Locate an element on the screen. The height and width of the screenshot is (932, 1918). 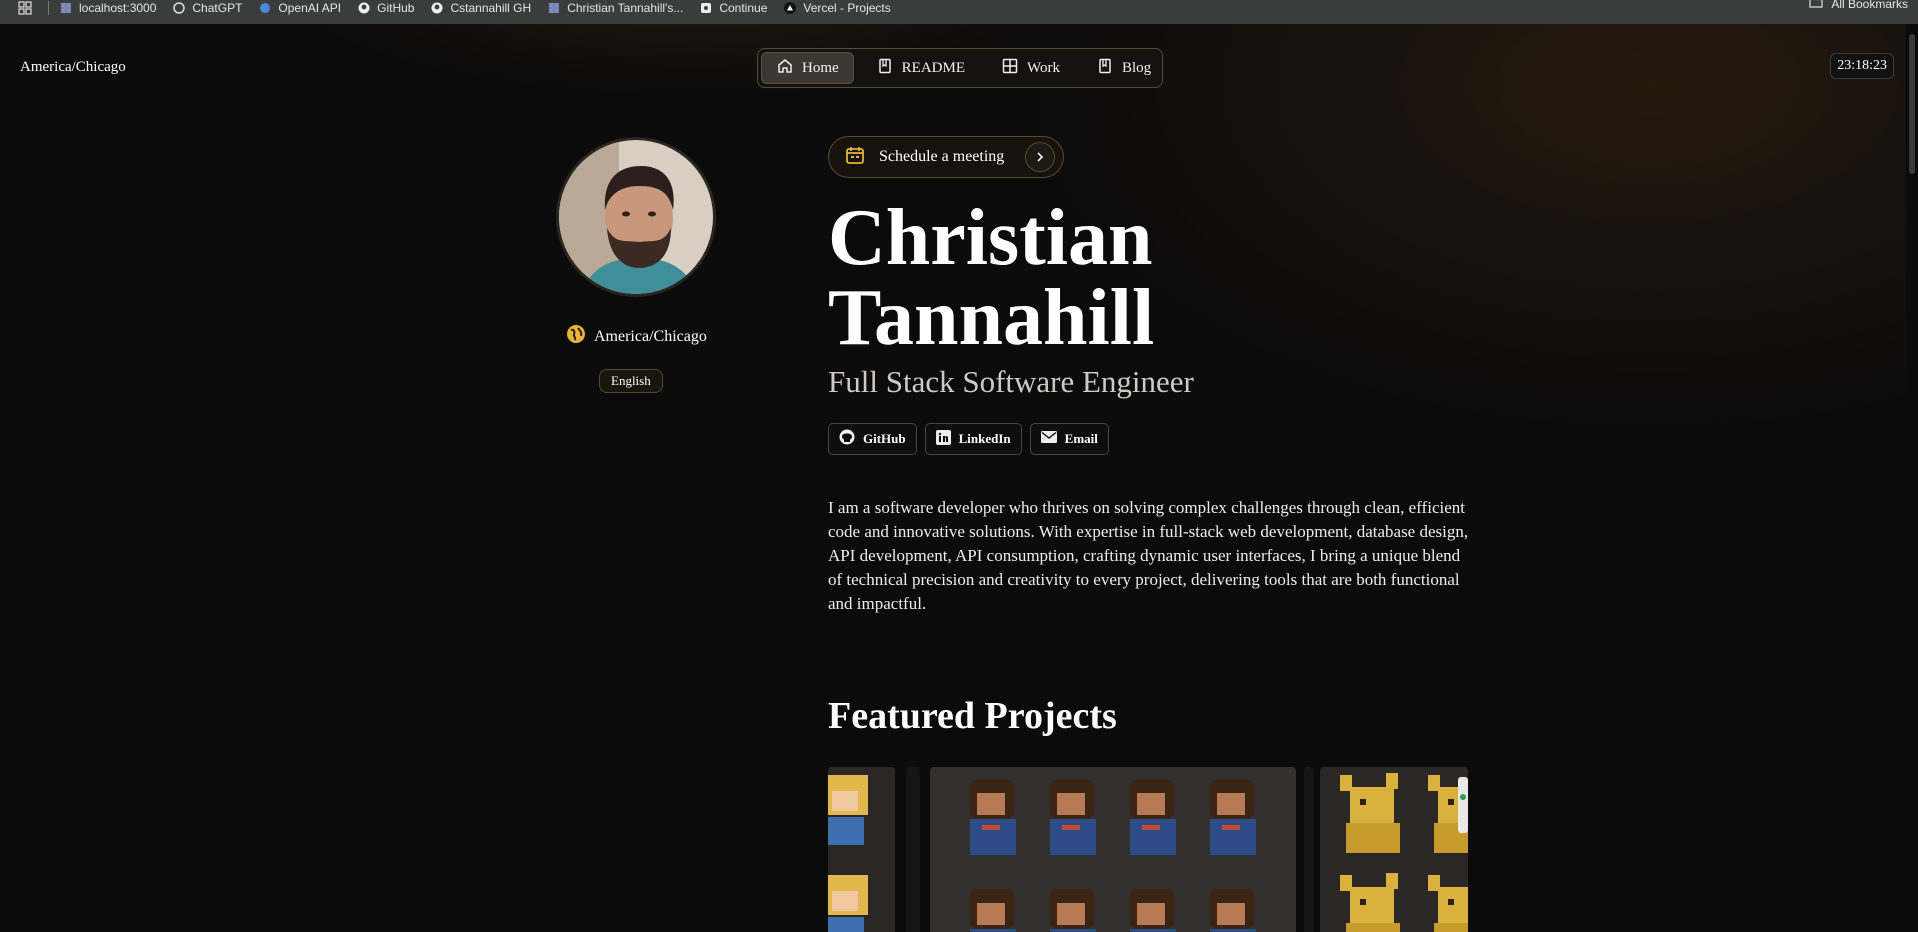
featured-projects-heading: Featured Projects is located at coordinates (972, 716).